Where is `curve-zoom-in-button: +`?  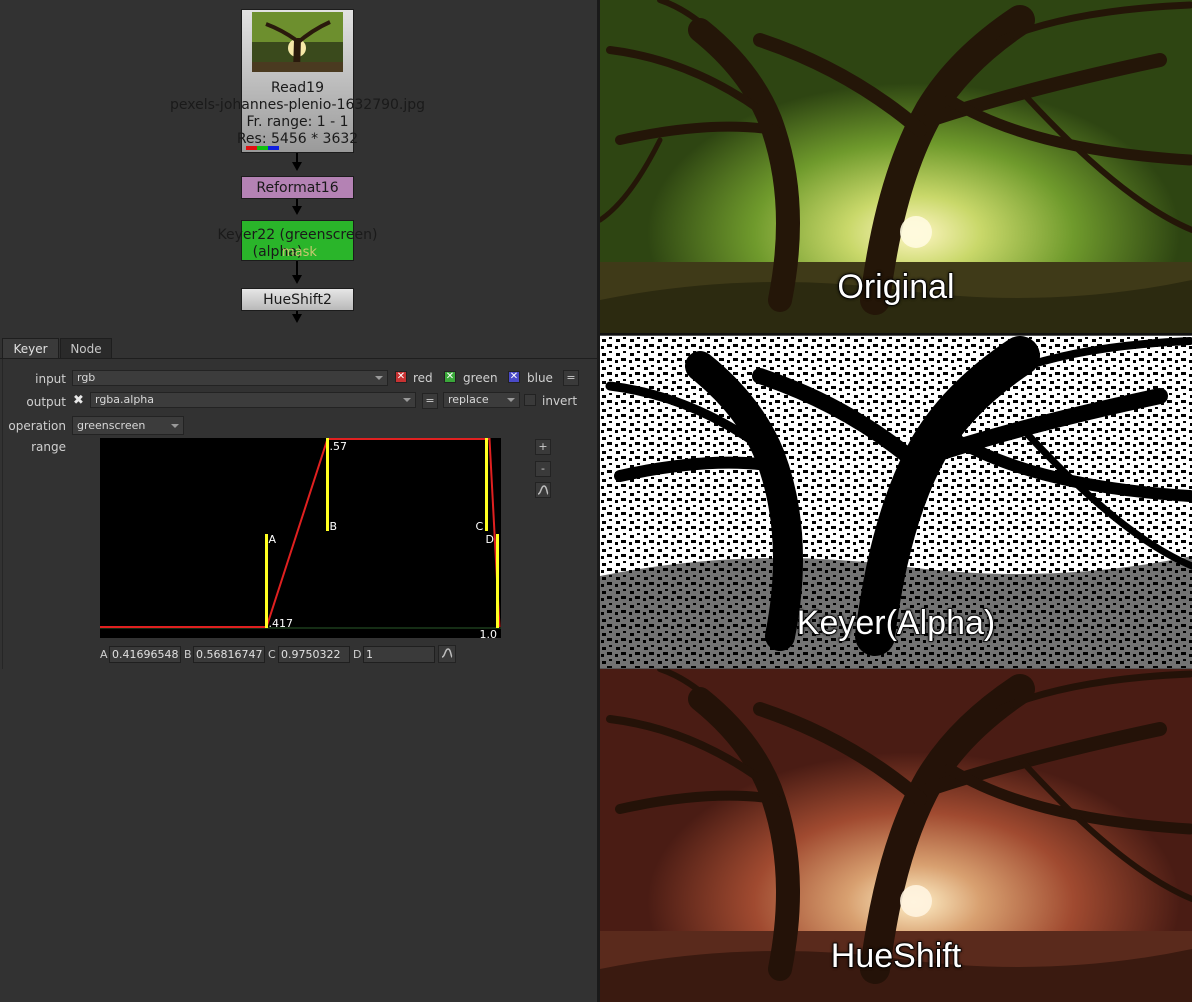
curve-zoom-in-button: + is located at coordinates (543, 447).